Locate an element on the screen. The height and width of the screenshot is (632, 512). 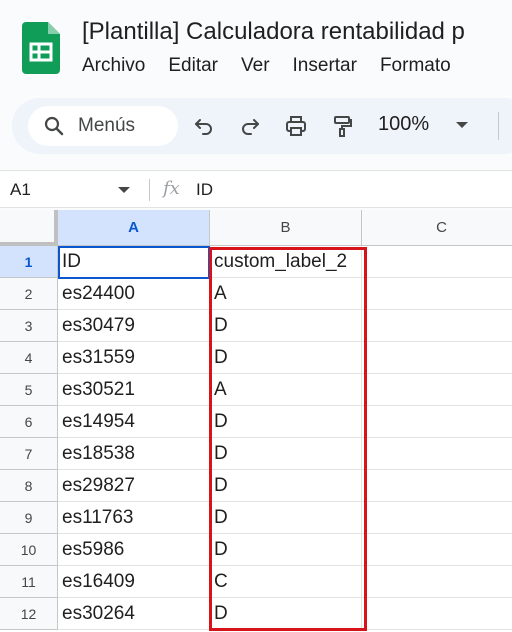
search-icon is located at coordinates (54, 126).